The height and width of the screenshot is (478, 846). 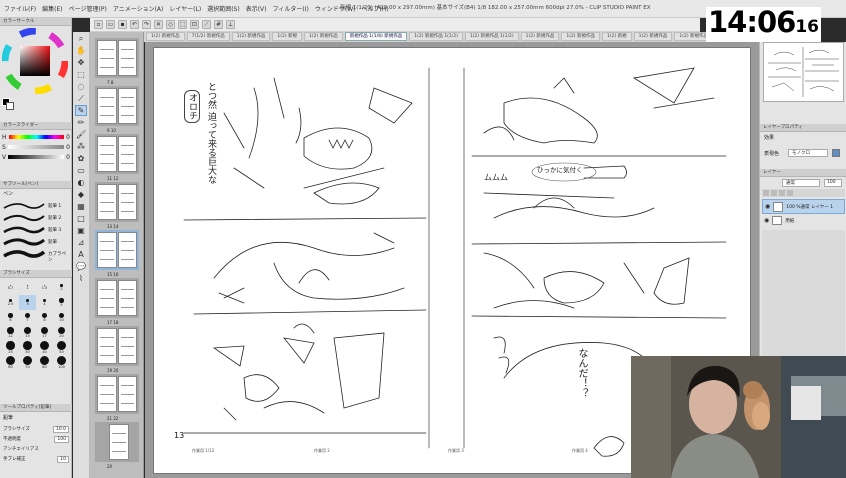 What do you see at coordinates (291, 8) in the screenshot?
I see `menu-filter: フィルター(I)` at bounding box center [291, 8].